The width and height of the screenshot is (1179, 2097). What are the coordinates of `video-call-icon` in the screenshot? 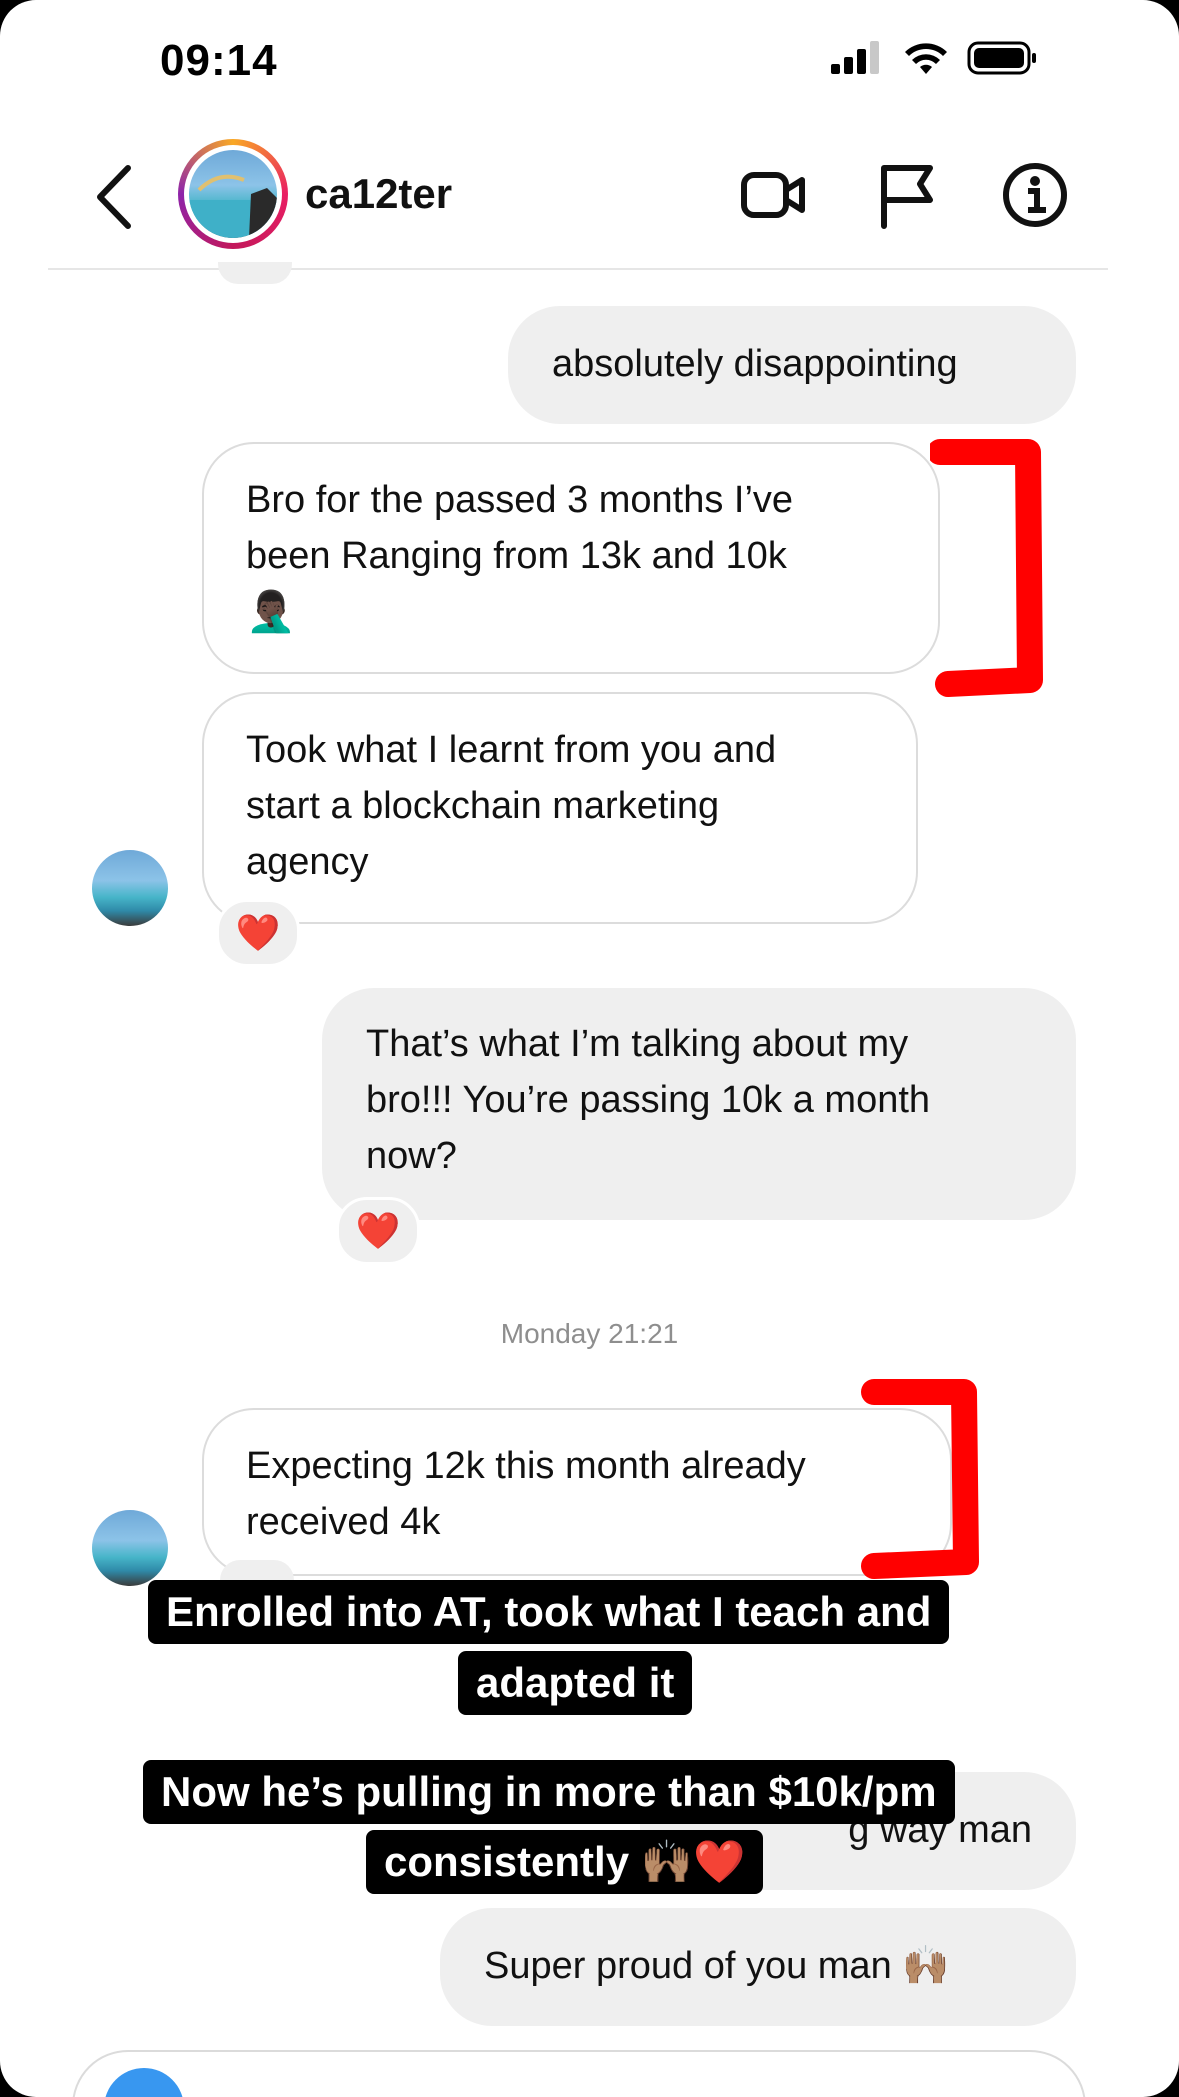 It's located at (773, 195).